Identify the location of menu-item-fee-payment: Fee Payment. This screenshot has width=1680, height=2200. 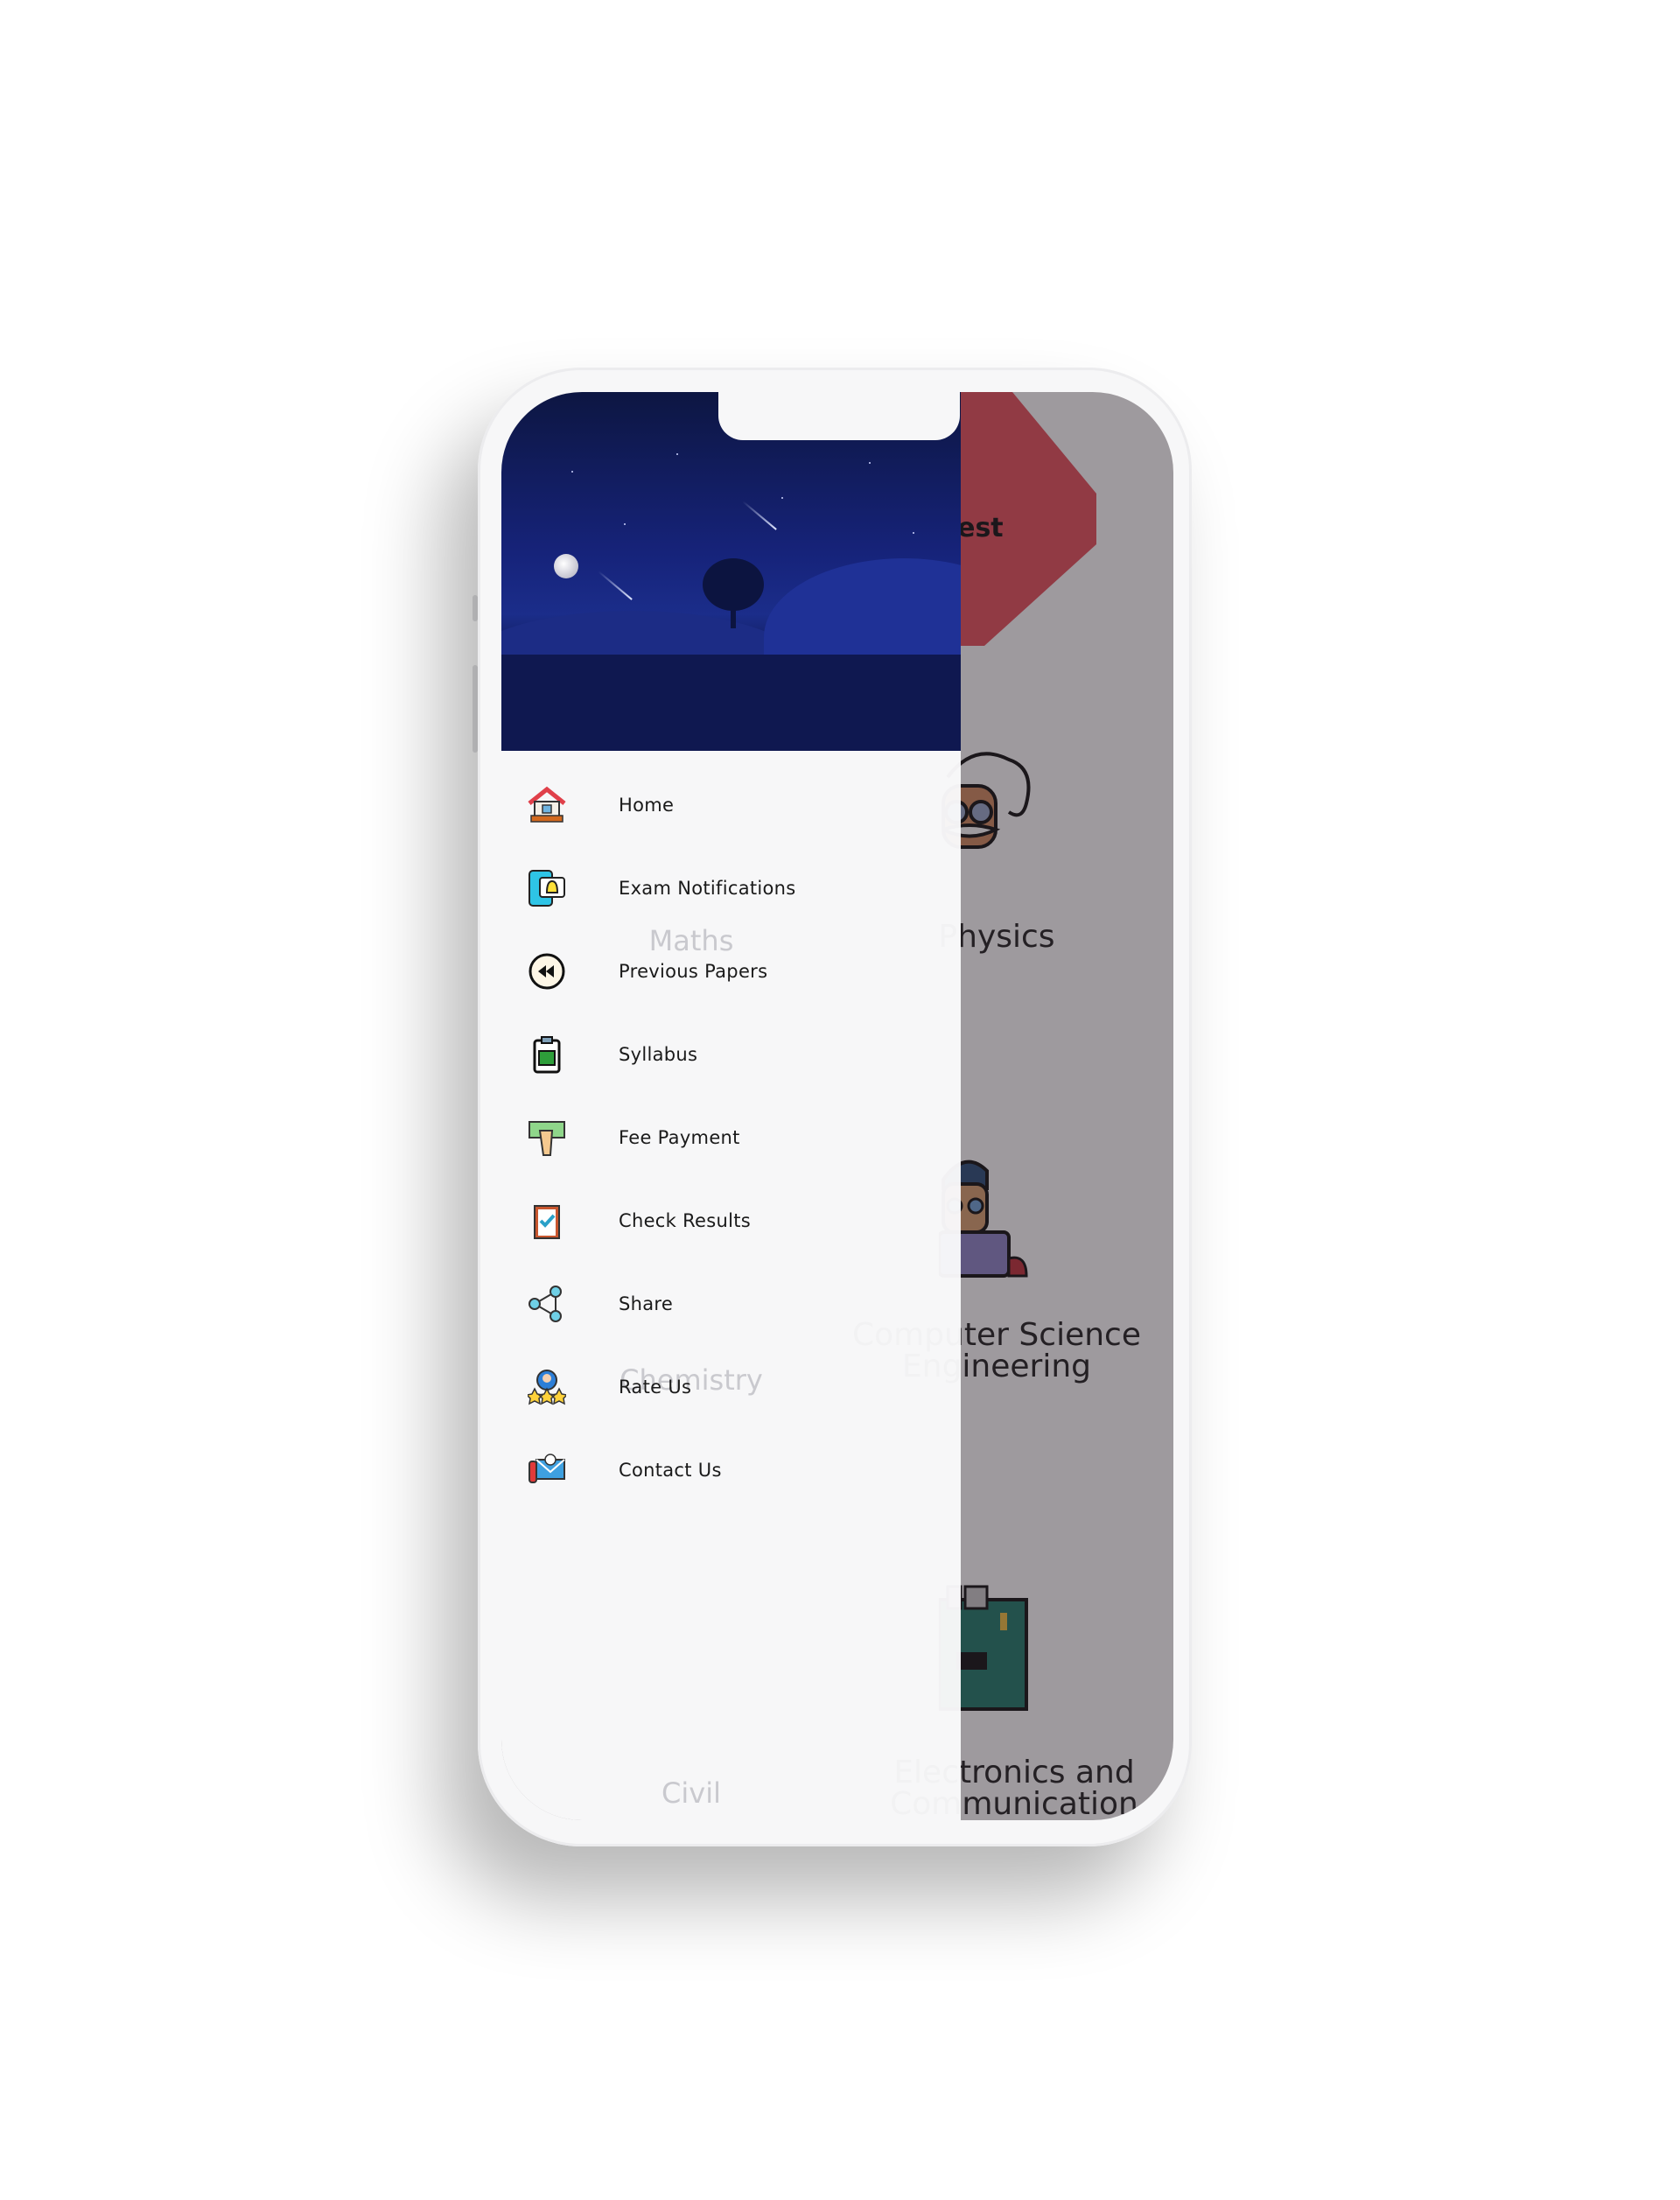
(731, 1138).